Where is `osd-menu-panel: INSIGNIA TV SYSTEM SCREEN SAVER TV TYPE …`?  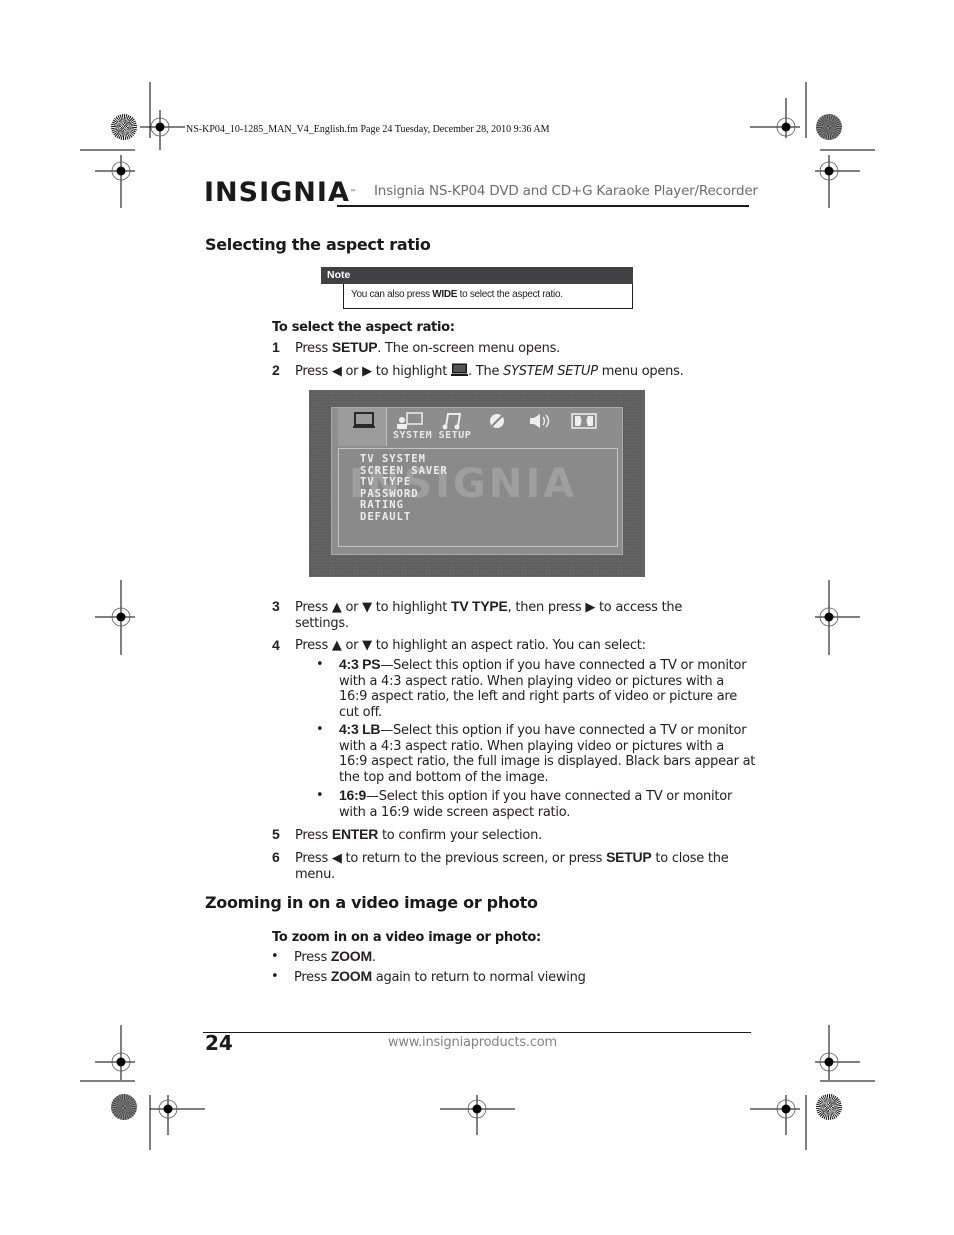
osd-menu-panel: INSIGNIA TV SYSTEM SCREEN SAVER TV TYPE … is located at coordinates (478, 497).